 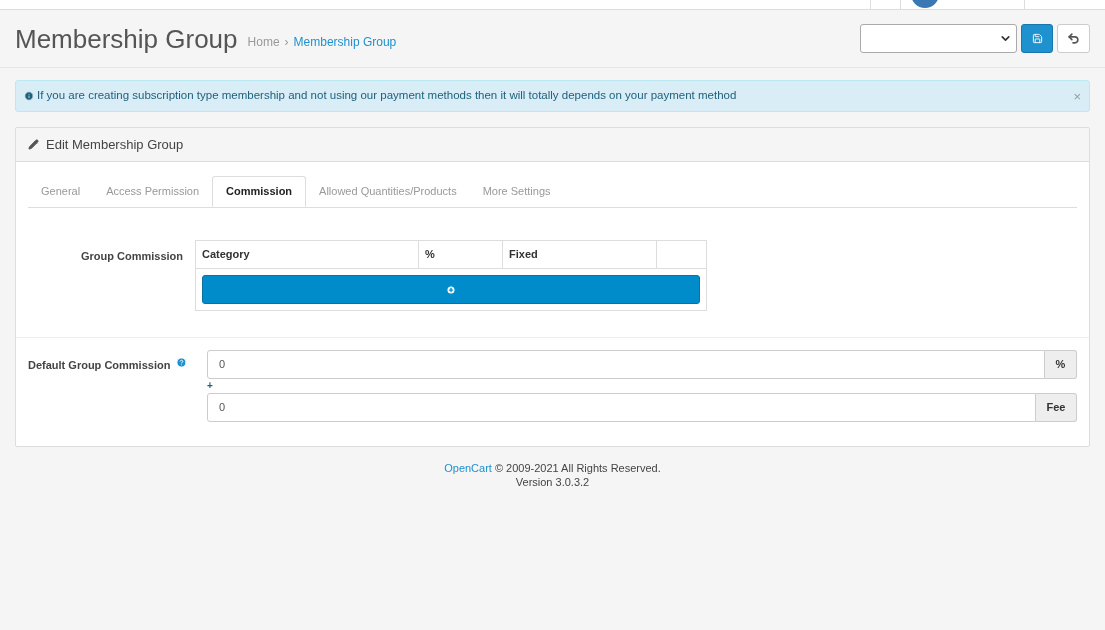 I want to click on save-button, so click(x=1037, y=38).